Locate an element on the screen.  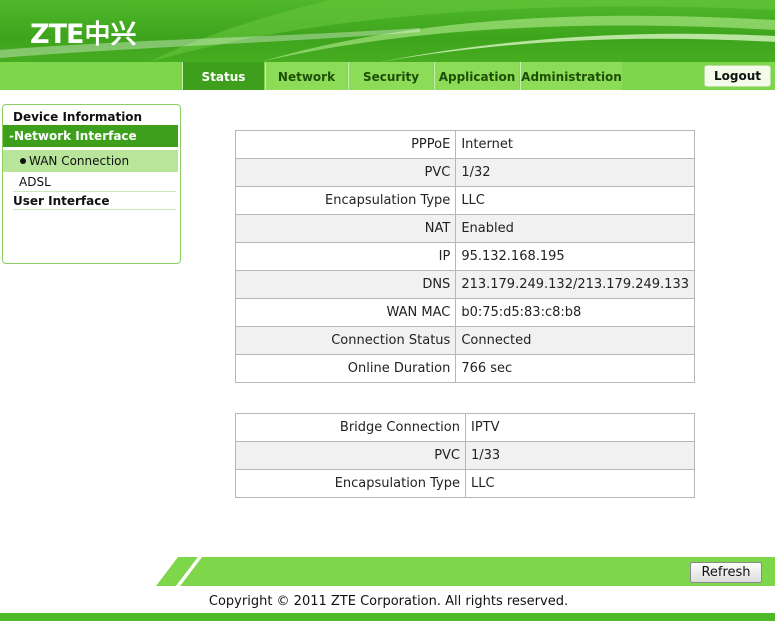
row-value: IPTV is located at coordinates (580, 427).